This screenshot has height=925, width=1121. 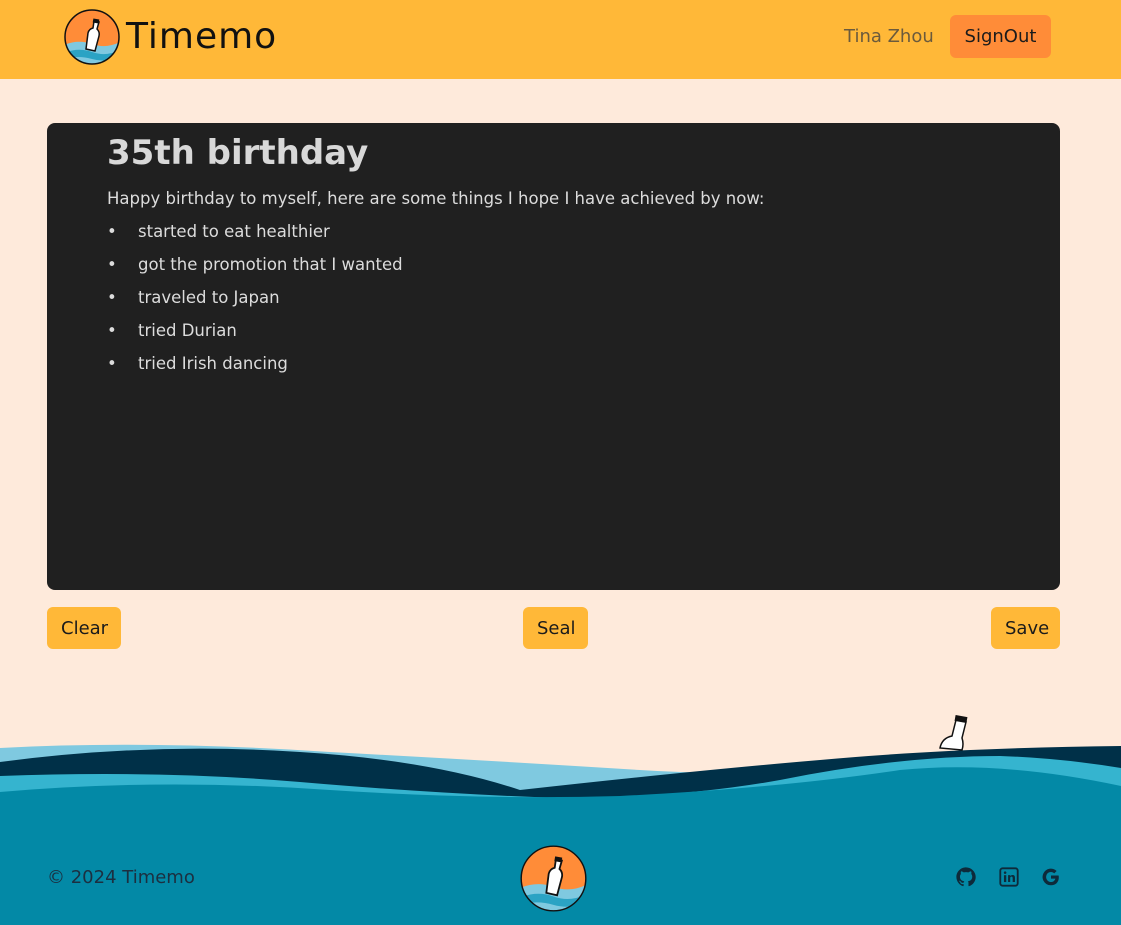 What do you see at coordinates (553, 331) in the screenshot?
I see `list-item: tried Durian` at bounding box center [553, 331].